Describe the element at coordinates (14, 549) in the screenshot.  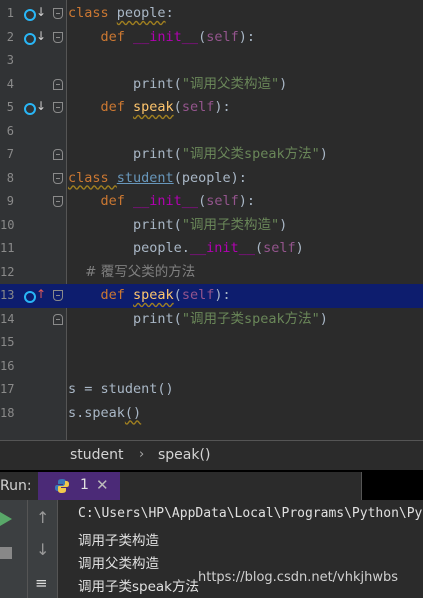
I see `run-actions-column` at that location.